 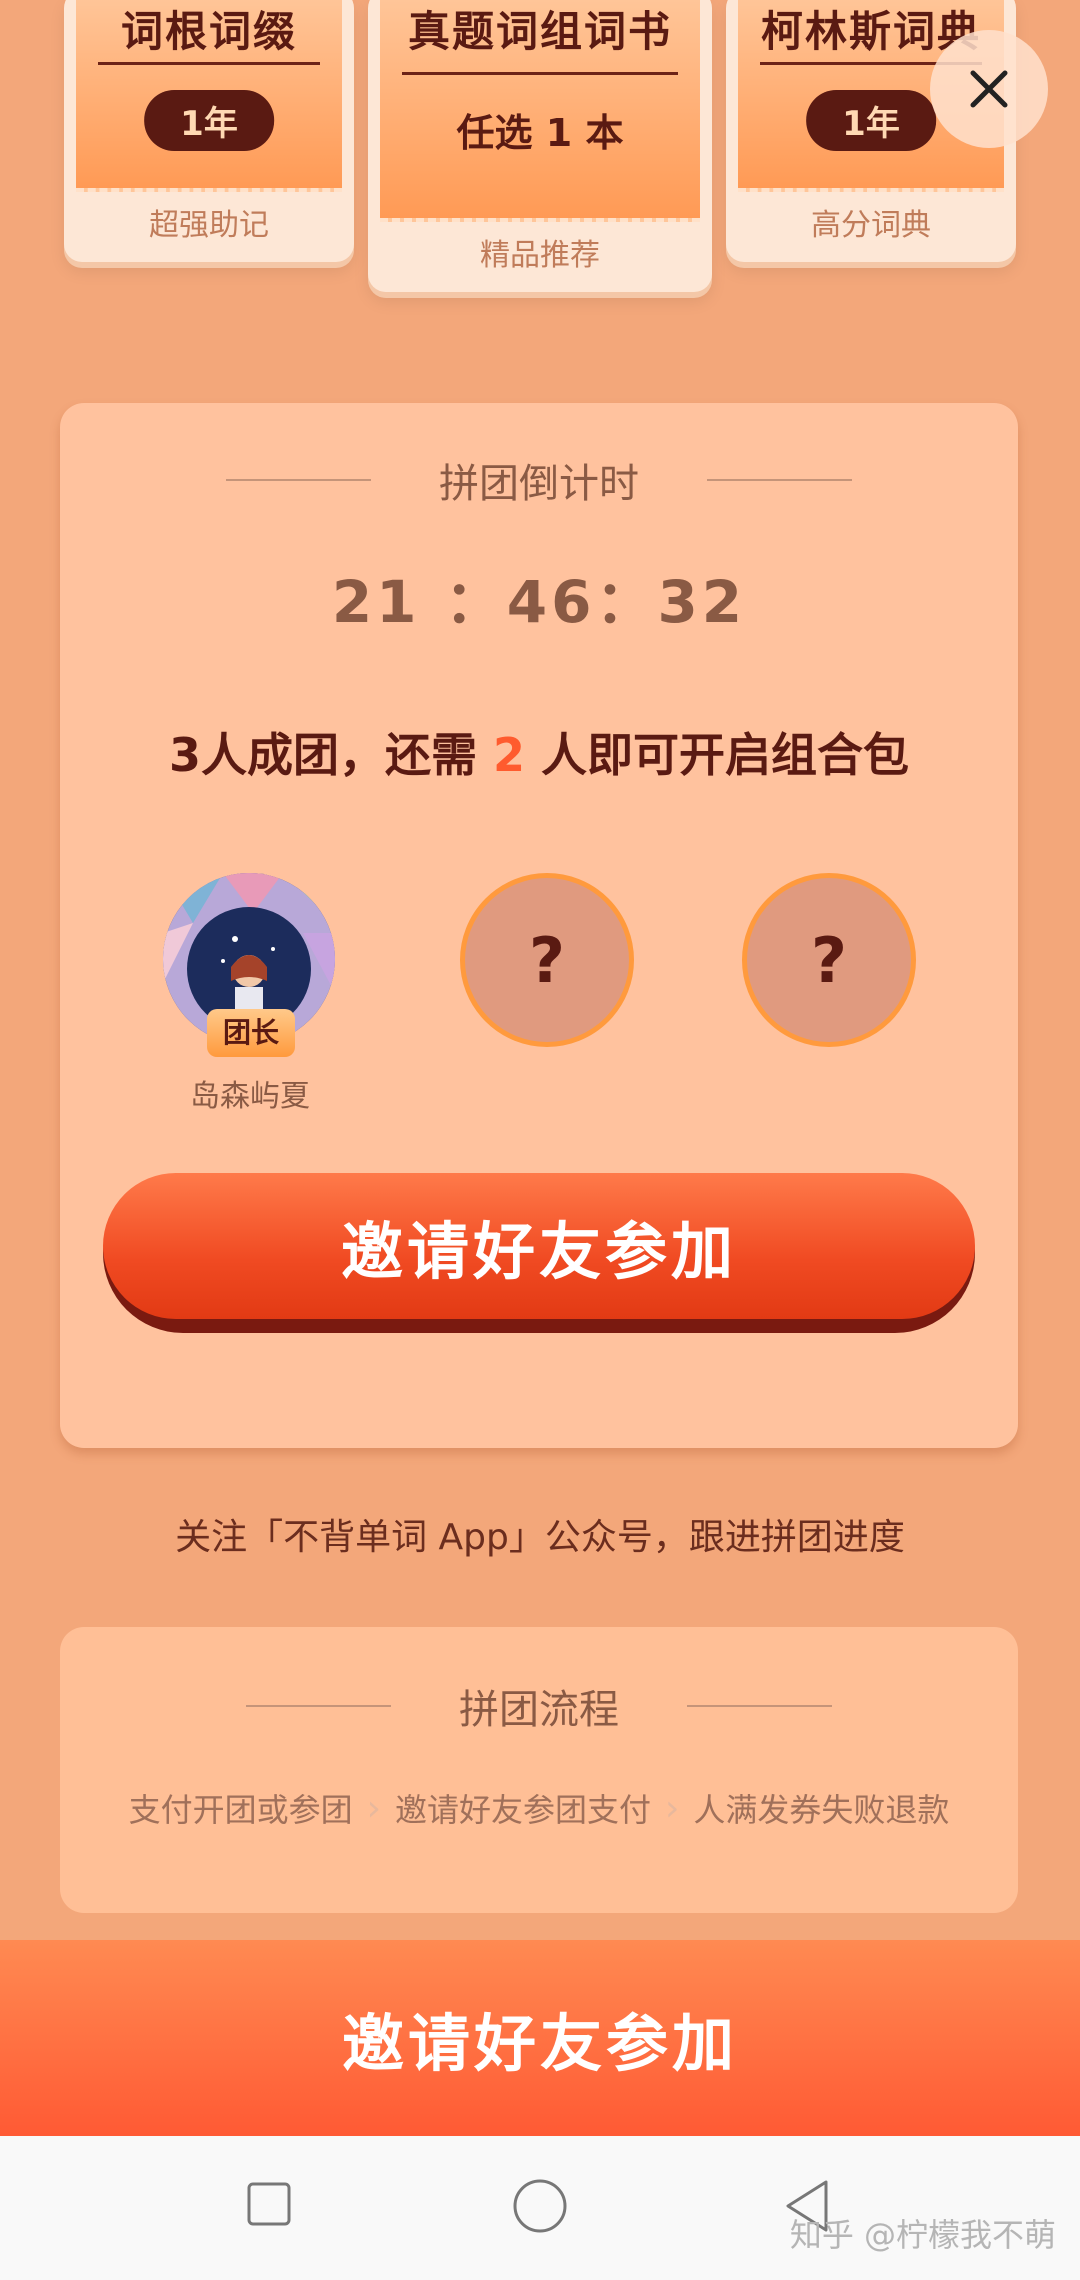 I want to click on flow-header: 拼团流程, so click(x=539, y=1706).